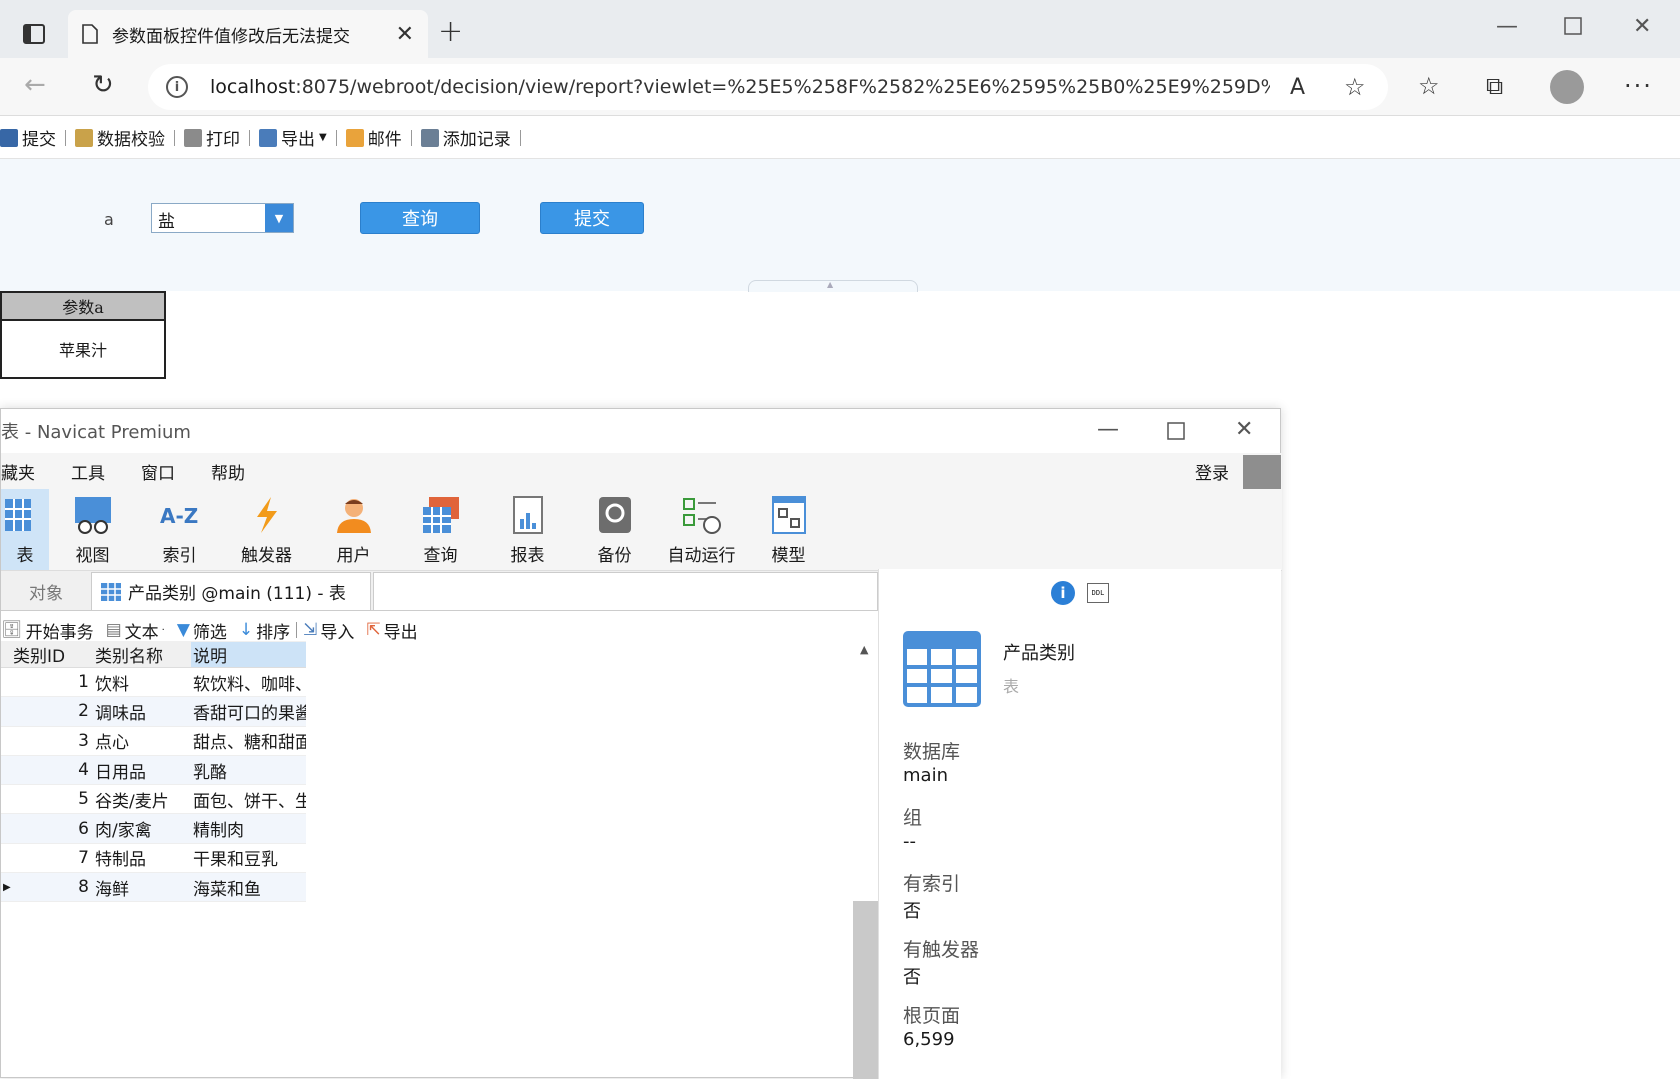 This screenshot has height=1079, width=1680. I want to click on cell: 5, so click(47, 799).